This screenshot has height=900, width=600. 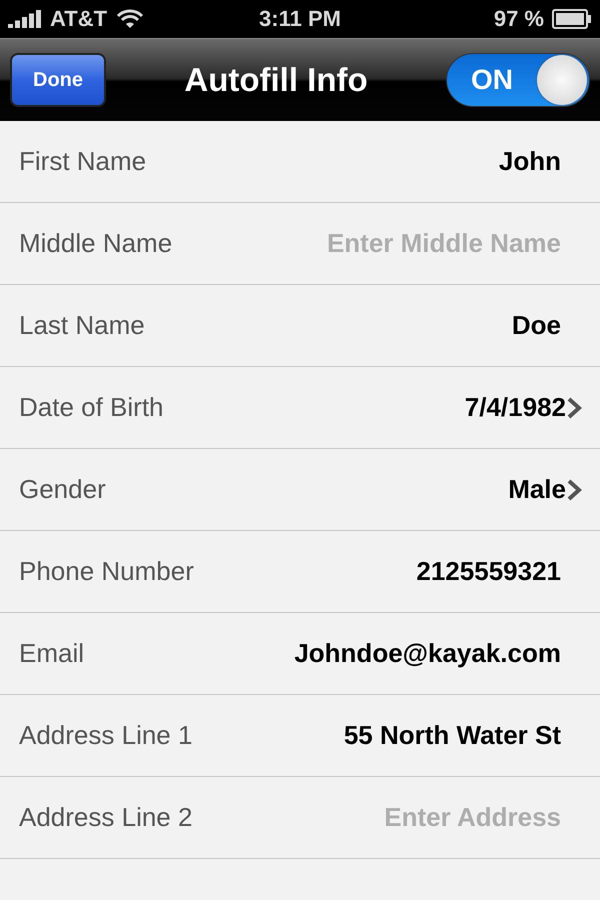 What do you see at coordinates (52, 653) in the screenshot?
I see `field-label: Email` at bounding box center [52, 653].